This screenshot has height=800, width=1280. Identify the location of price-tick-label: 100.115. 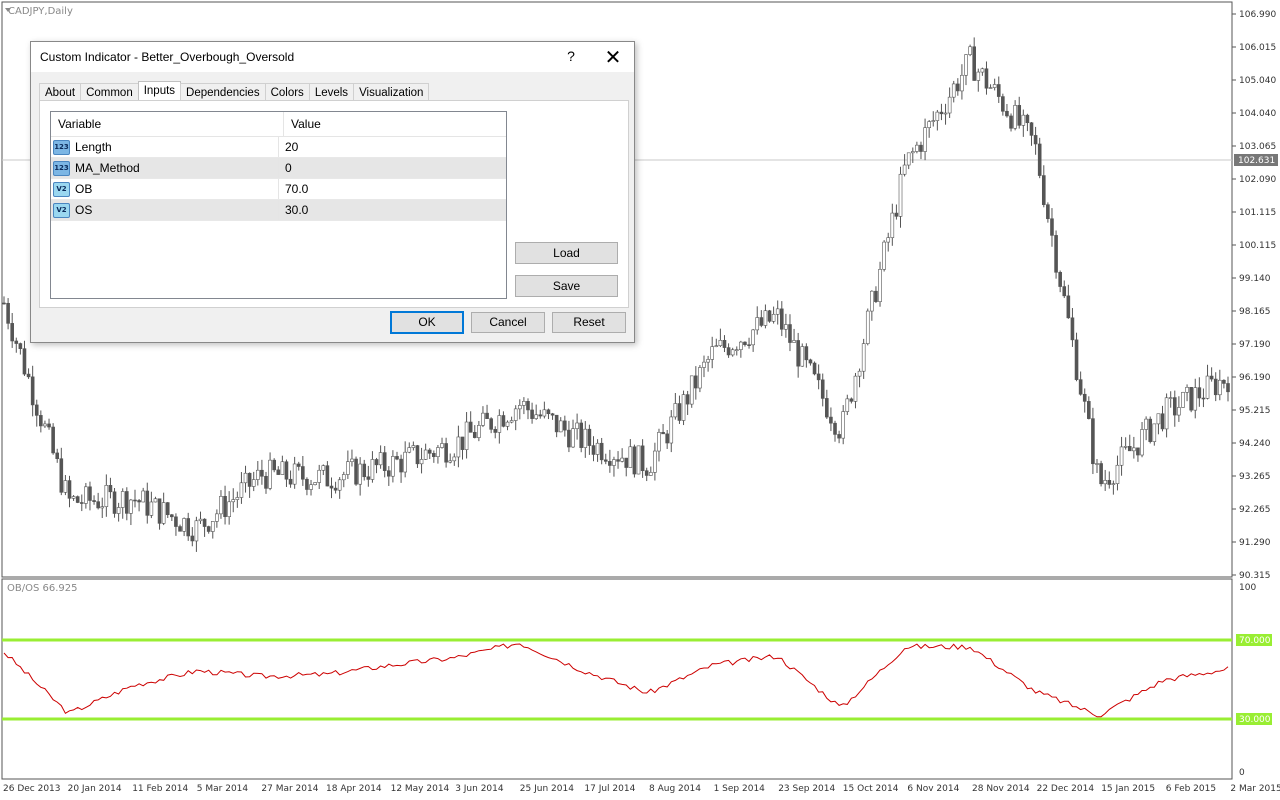
(1257, 246).